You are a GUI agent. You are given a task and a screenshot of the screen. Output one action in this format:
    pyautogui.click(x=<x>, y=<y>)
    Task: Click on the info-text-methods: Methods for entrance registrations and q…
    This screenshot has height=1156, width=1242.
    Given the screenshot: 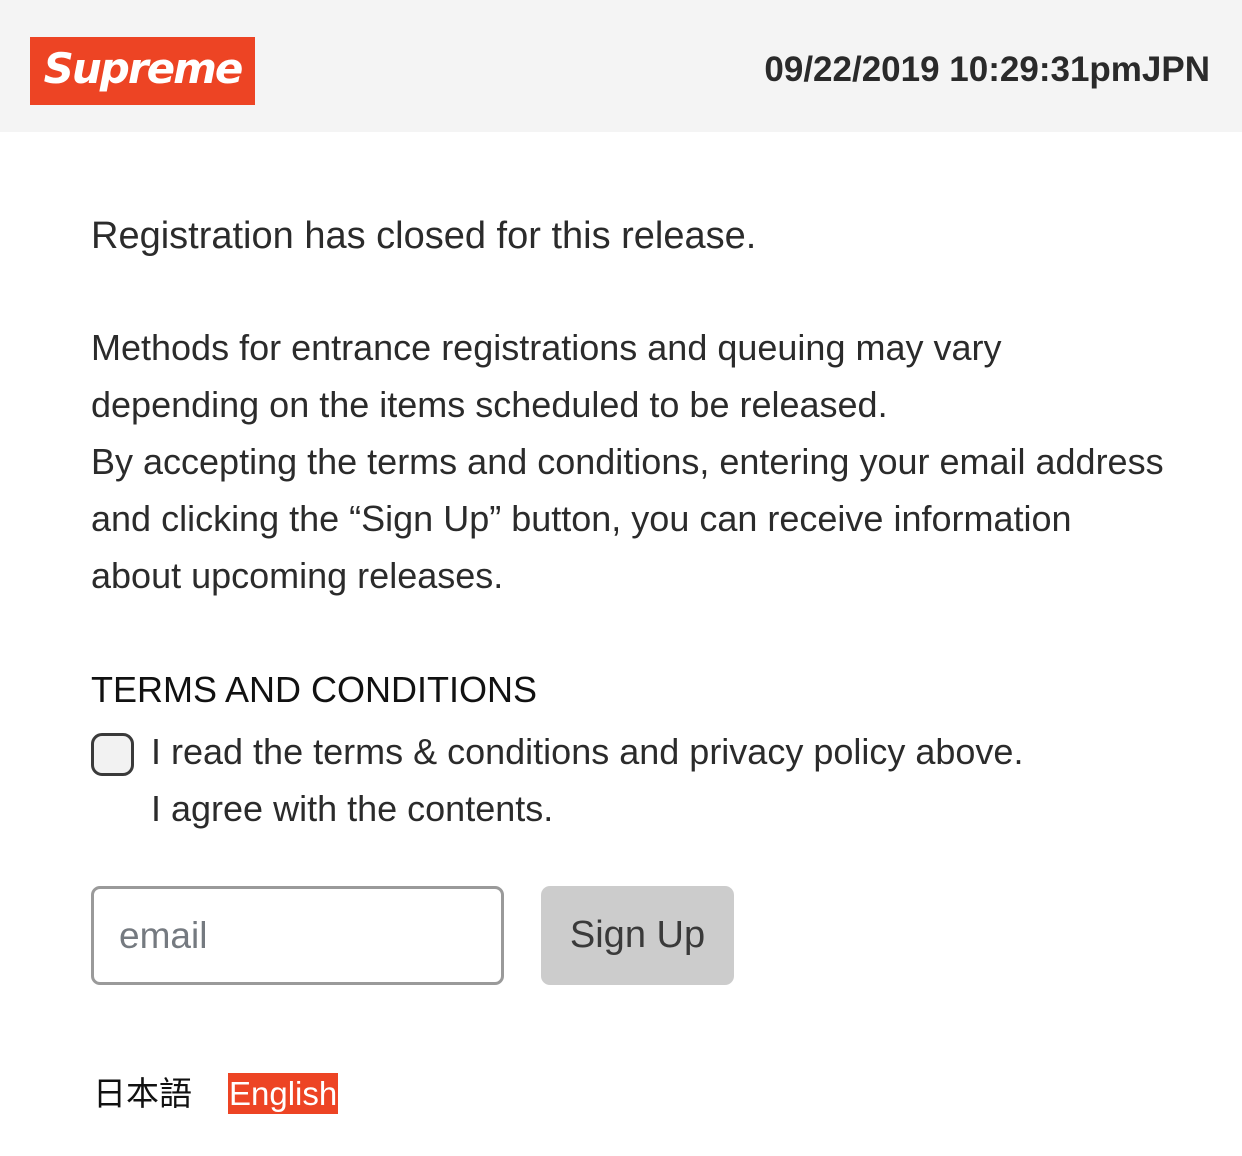 What is the action you would take?
    pyautogui.click(x=546, y=376)
    